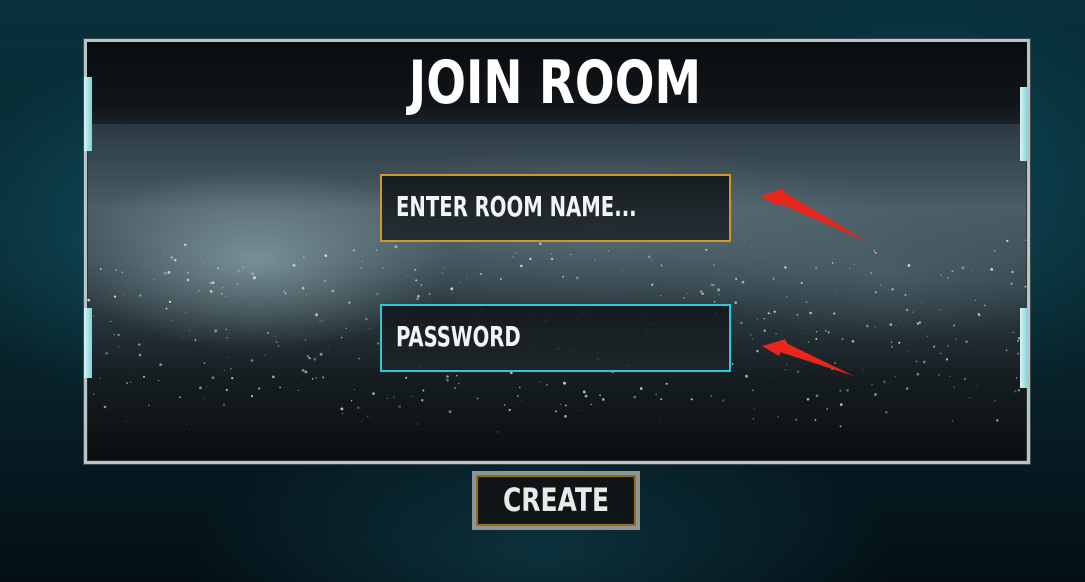 The image size is (1085, 582). What do you see at coordinates (88, 343) in the screenshot?
I see `frame-tab-left-lower` at bounding box center [88, 343].